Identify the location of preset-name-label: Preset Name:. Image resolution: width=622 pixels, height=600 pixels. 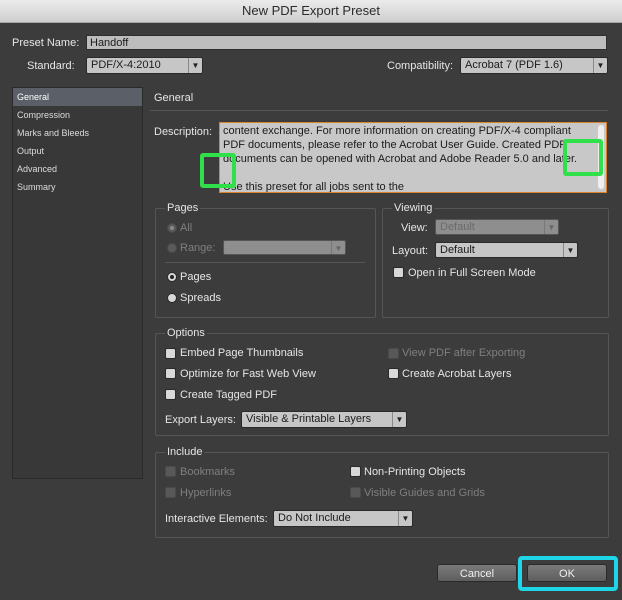
(46, 43).